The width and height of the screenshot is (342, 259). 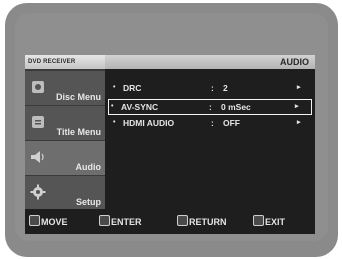 I want to click on exit-key-icon, so click(x=258, y=220).